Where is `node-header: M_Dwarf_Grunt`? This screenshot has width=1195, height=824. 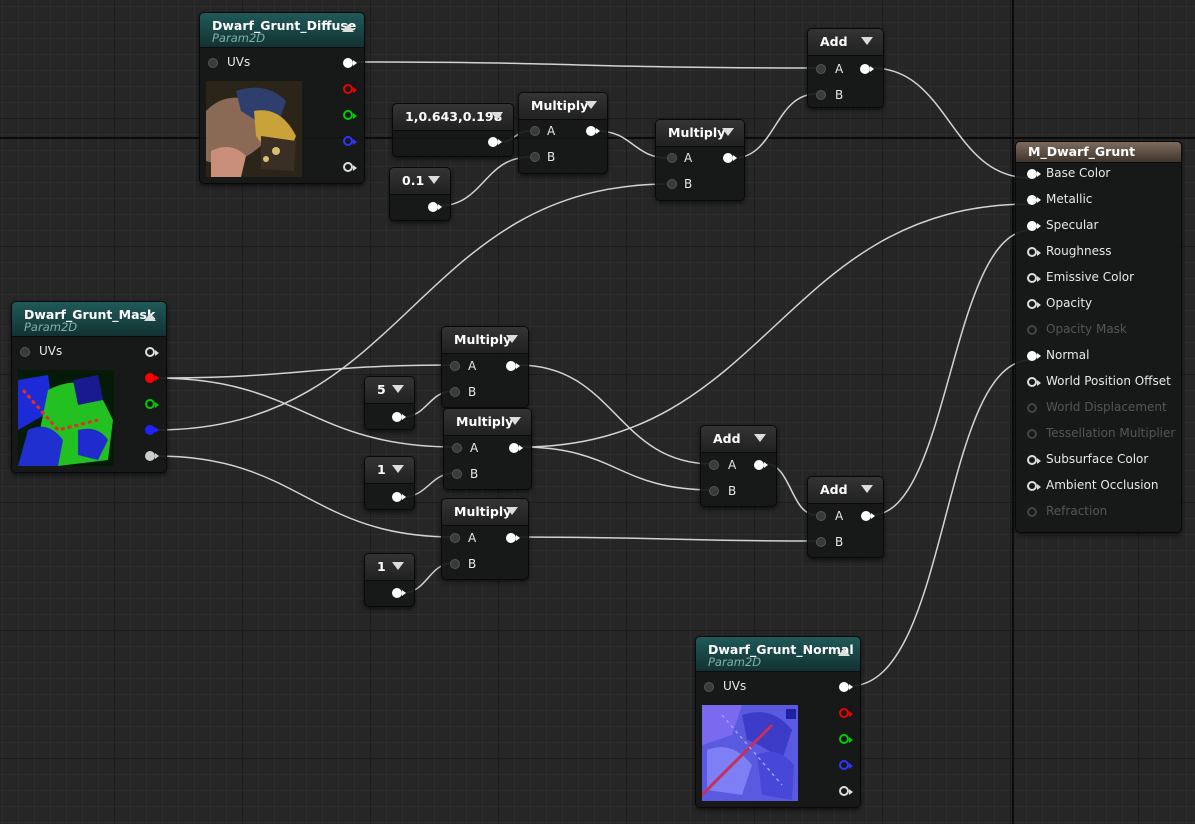
node-header: M_Dwarf_Grunt is located at coordinates (1098, 152).